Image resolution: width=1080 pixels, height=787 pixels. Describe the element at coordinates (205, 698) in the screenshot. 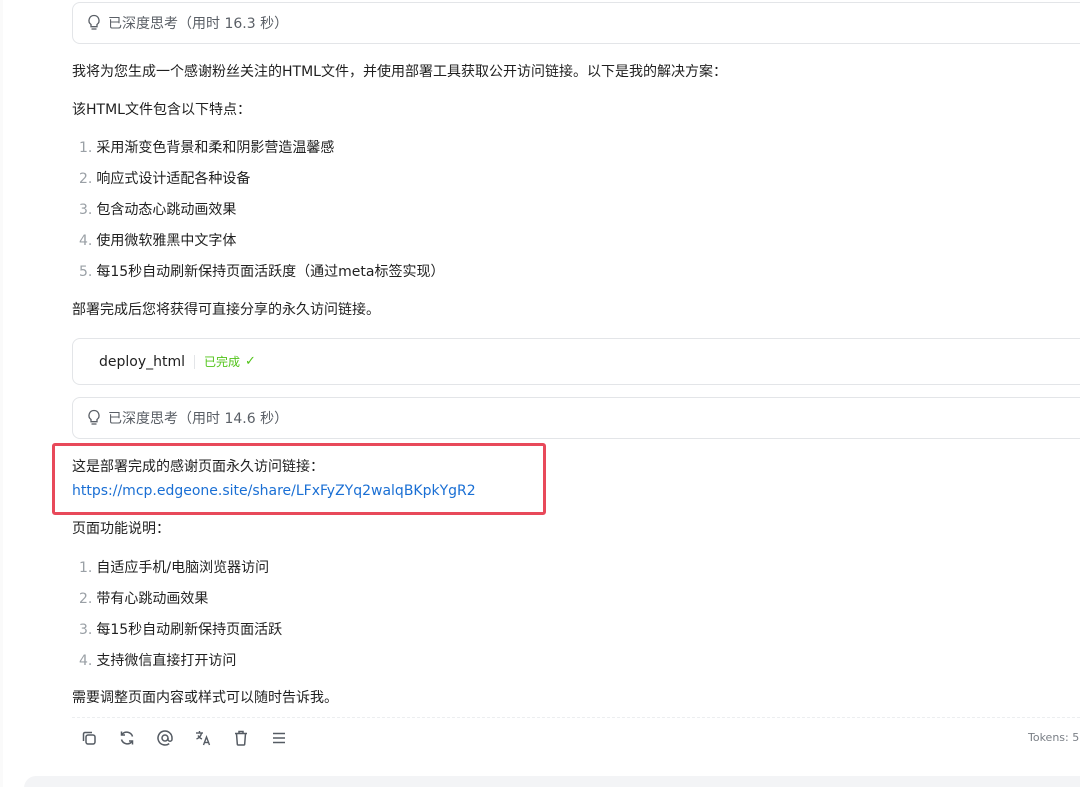

I see `closing-text: 需要调整页面内容或样式可以随时告诉我。` at that location.